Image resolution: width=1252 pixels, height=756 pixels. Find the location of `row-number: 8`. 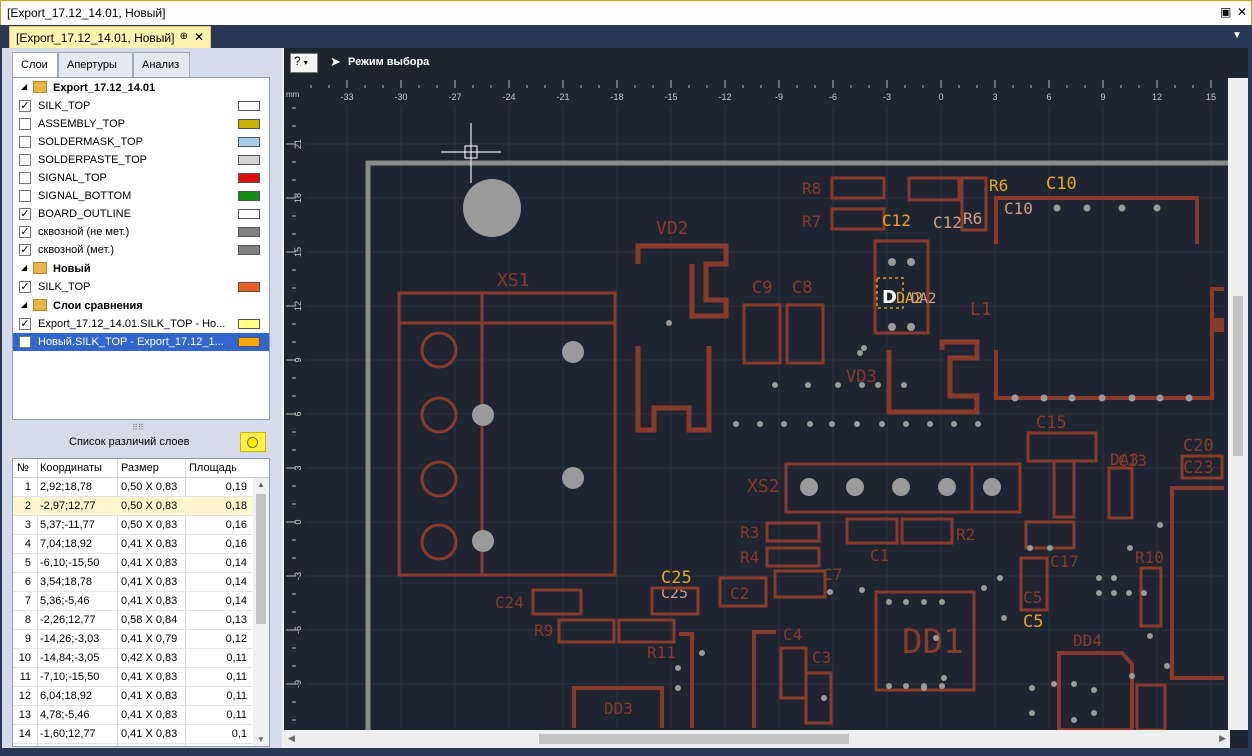

row-number: 8 is located at coordinates (27, 620).